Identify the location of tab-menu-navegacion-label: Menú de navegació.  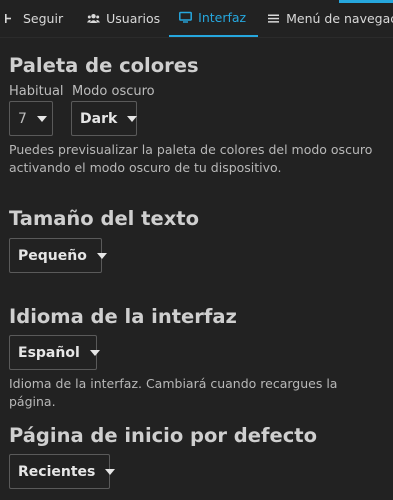
(339, 18).